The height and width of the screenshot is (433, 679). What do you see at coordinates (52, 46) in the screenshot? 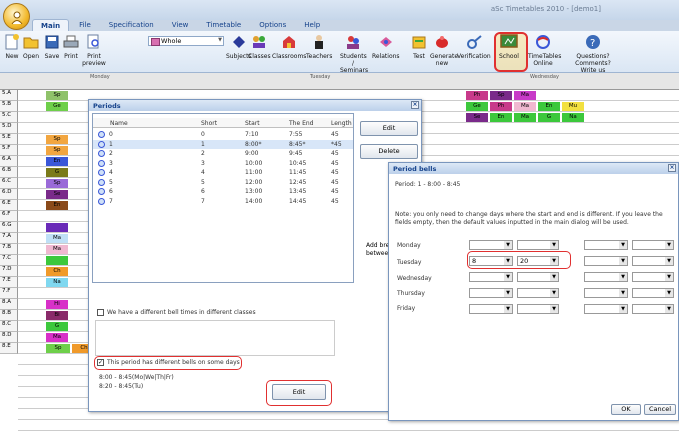
I see `save-button: Save` at bounding box center [52, 46].